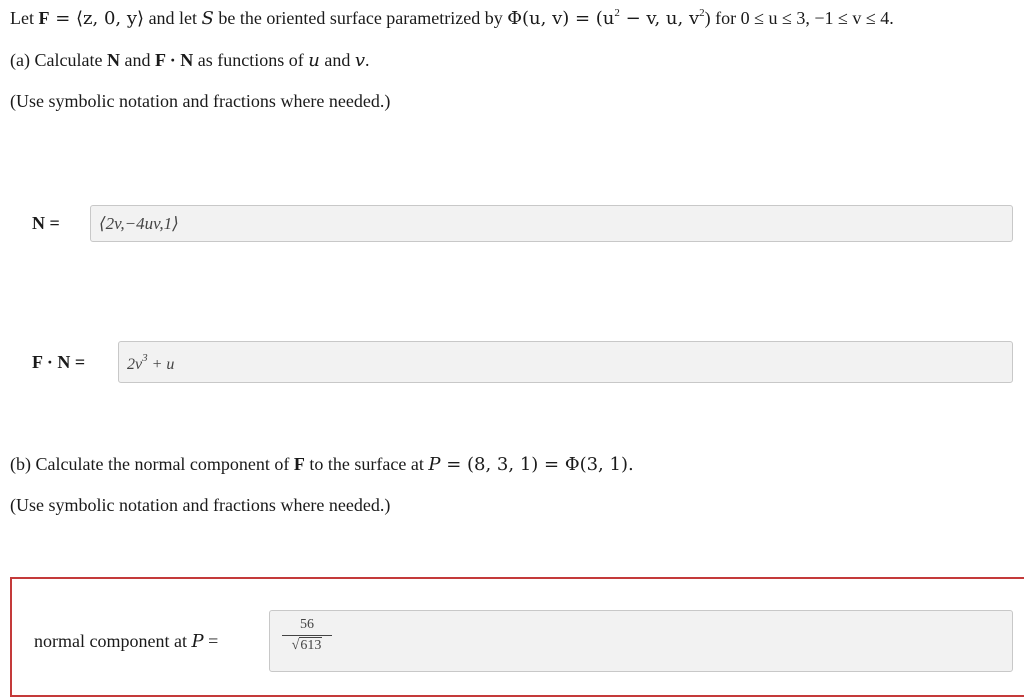 This screenshot has height=697, width=1024. What do you see at coordinates (161, 364) in the screenshot?
I see `FN-tail: + u` at bounding box center [161, 364].